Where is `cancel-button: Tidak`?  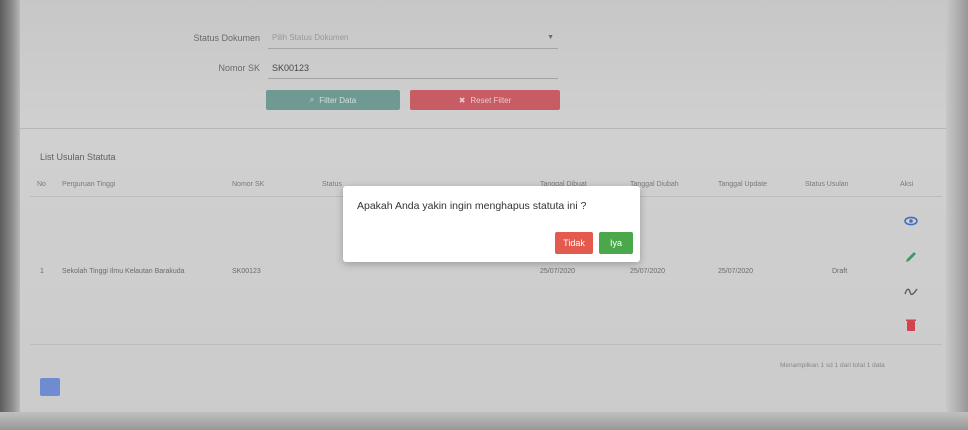
cancel-button: Tidak is located at coordinates (574, 243).